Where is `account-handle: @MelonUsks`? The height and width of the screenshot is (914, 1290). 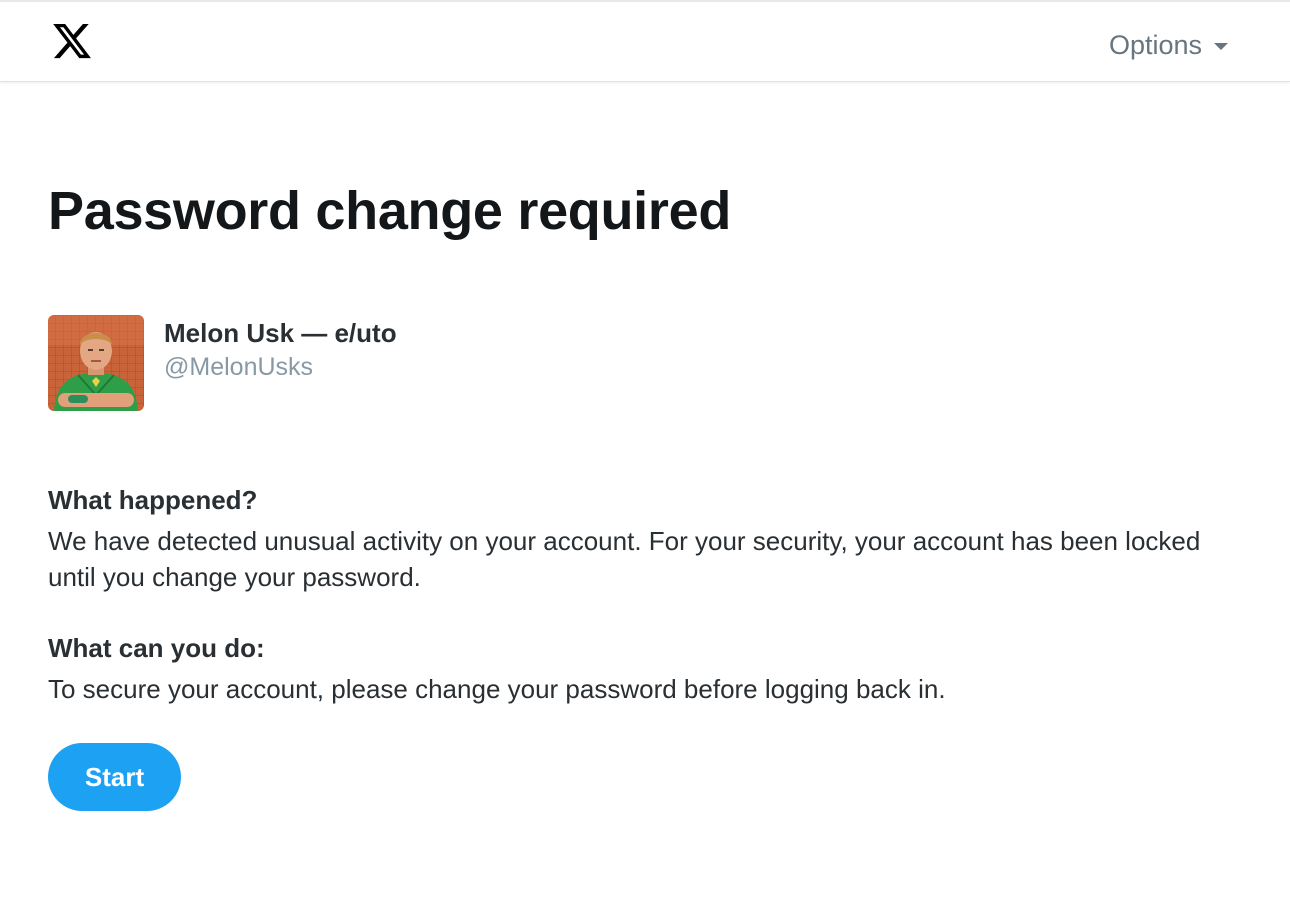 account-handle: @MelonUsks is located at coordinates (239, 367).